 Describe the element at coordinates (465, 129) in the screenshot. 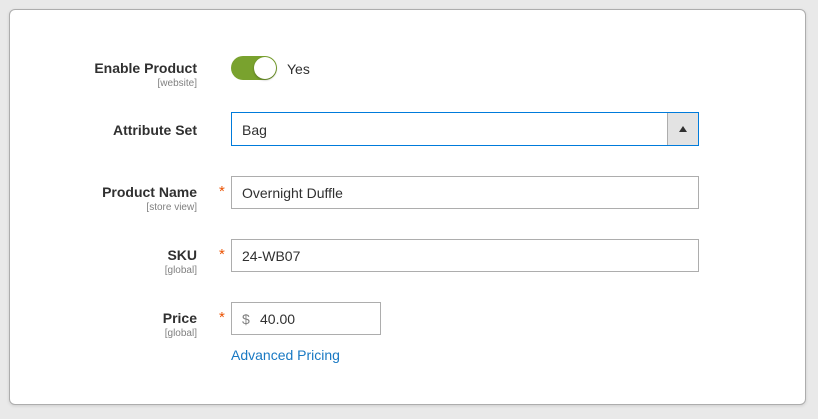

I see `attribute-set-select: Bag` at that location.